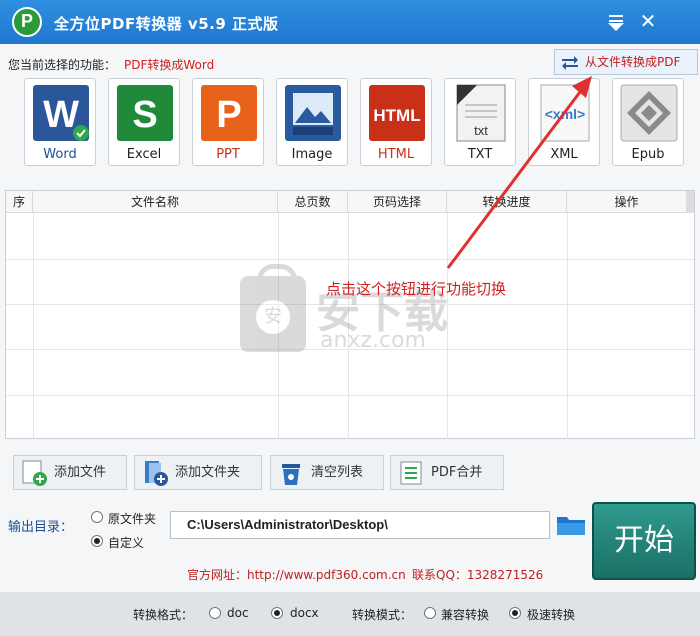  What do you see at coordinates (570, 63) in the screenshot?
I see `swap-icon` at bounding box center [570, 63].